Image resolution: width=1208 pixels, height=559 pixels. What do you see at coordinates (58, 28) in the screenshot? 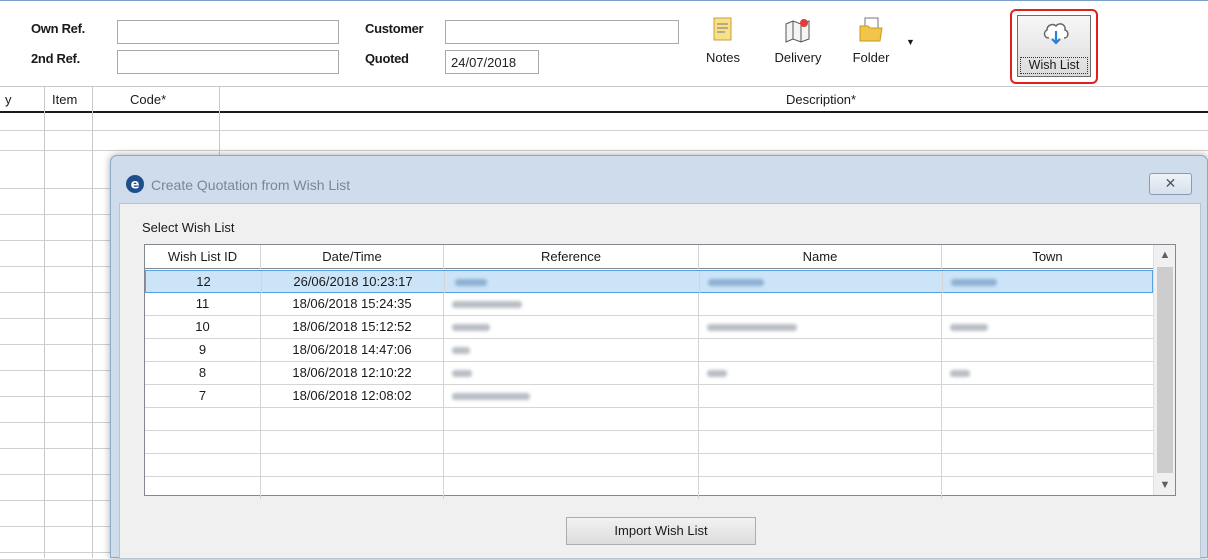
I see `own-ref-label: Own Ref.` at bounding box center [58, 28].